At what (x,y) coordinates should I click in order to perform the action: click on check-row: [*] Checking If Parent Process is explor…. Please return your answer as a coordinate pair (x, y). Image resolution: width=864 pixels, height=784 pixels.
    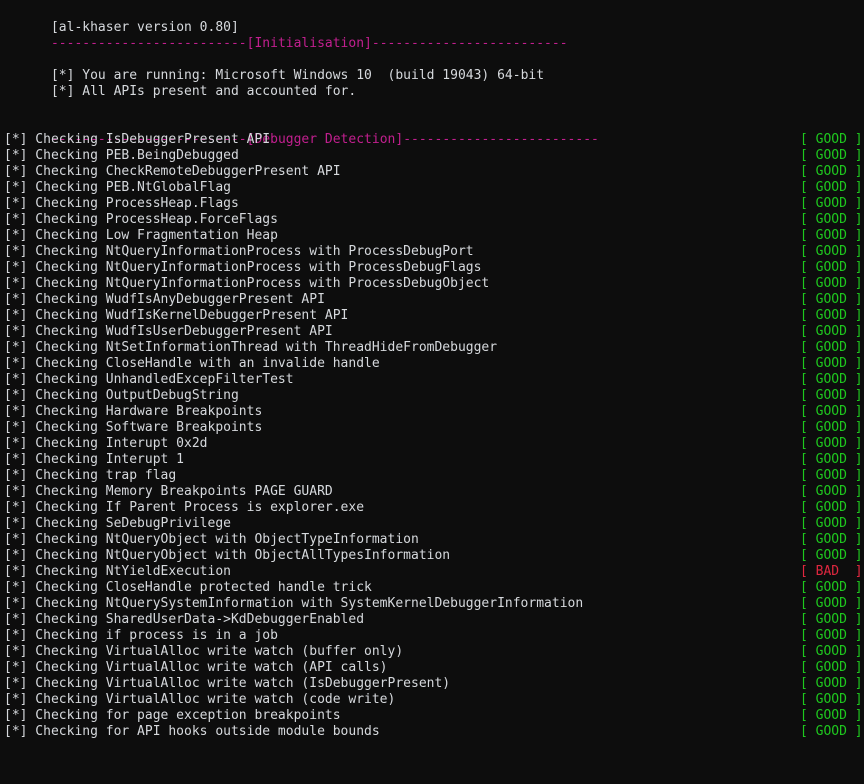
    Looking at the image, I should click on (434, 508).